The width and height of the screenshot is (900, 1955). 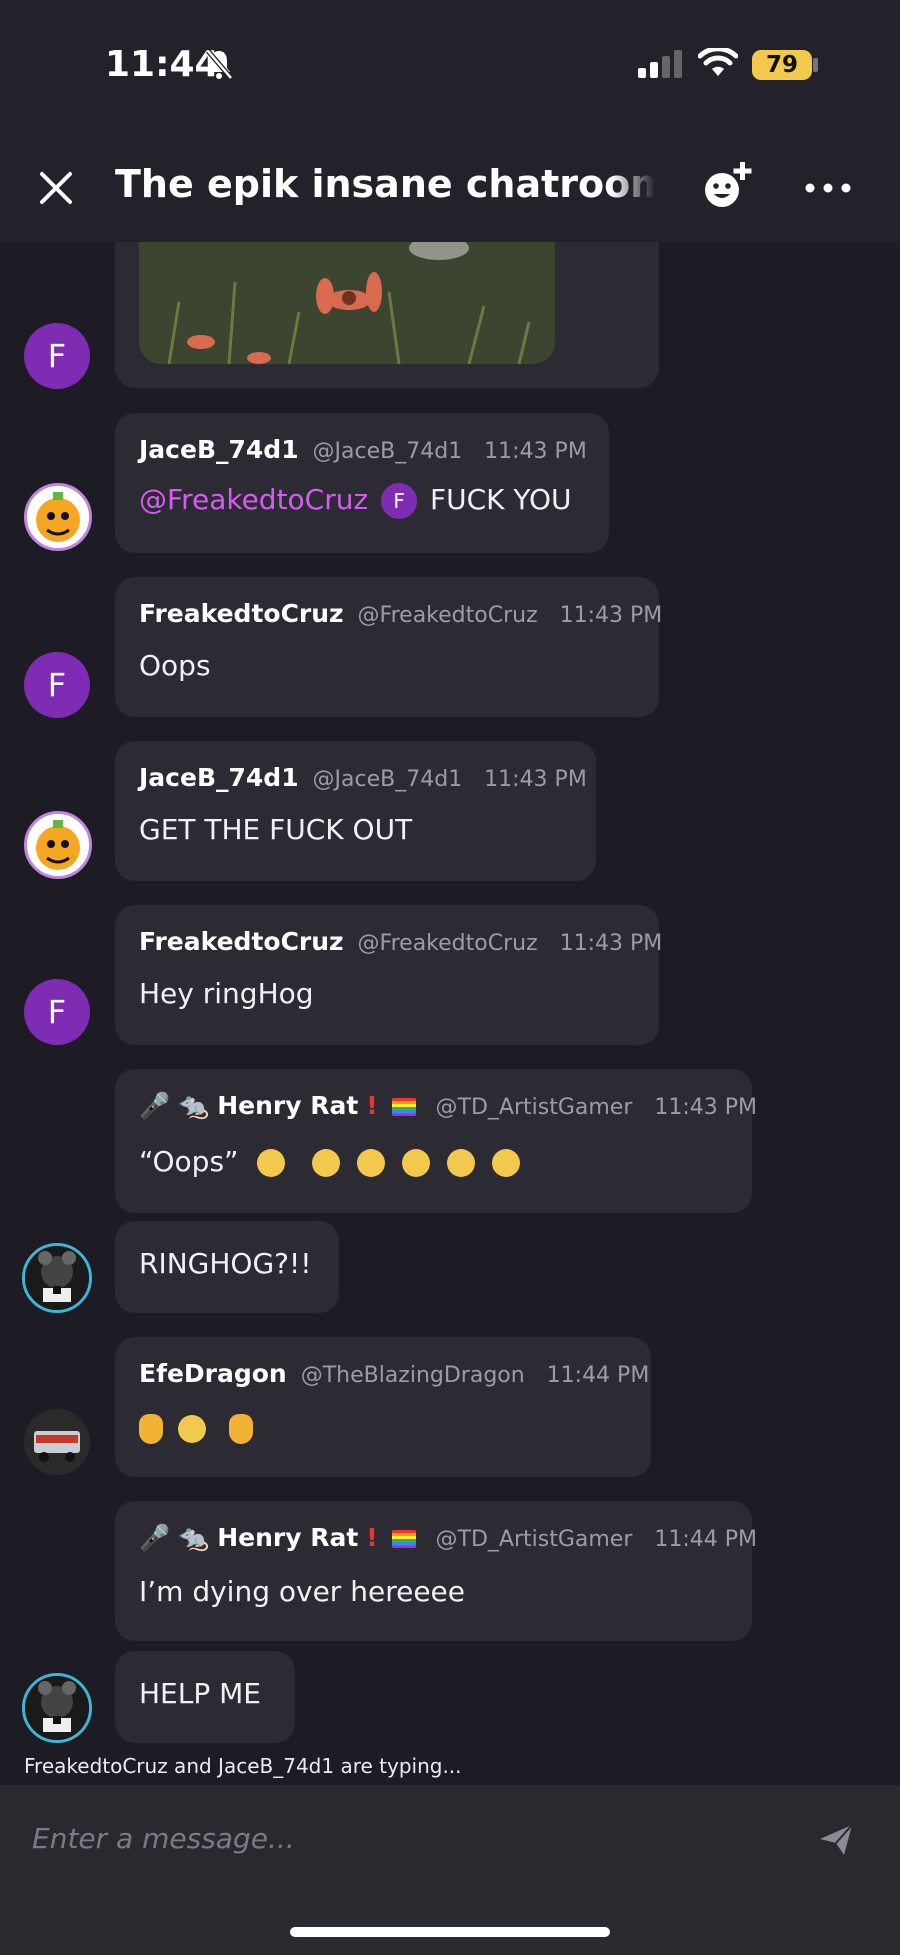 What do you see at coordinates (383, 1407) in the screenshot?
I see `message-bubble: EfeDragon @TheBlazingDragon 11:44 PM` at bounding box center [383, 1407].